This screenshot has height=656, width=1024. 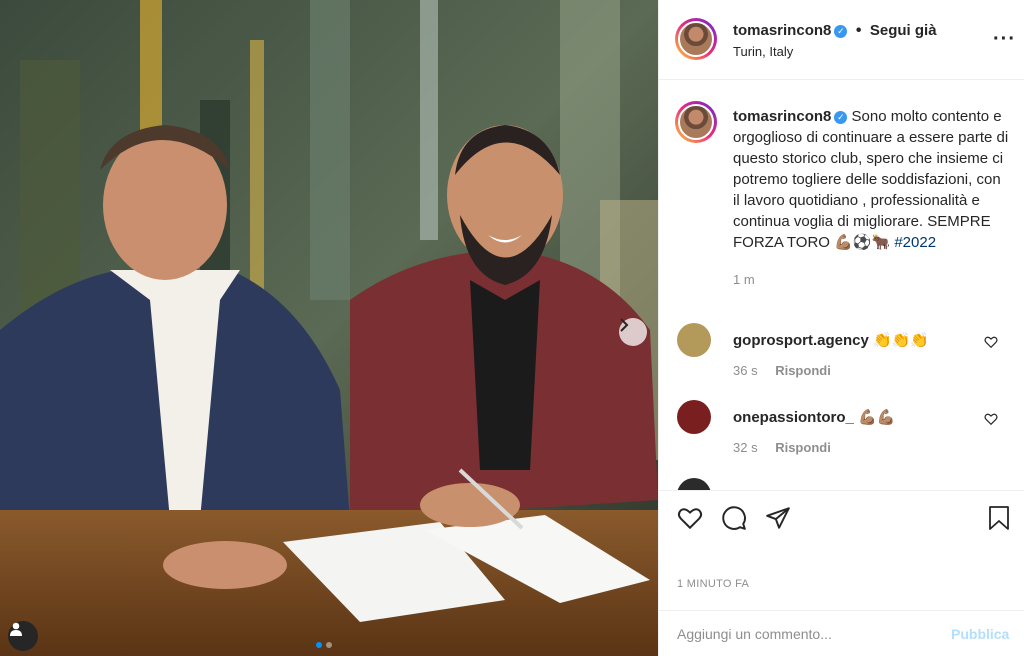 What do you see at coordinates (690, 518) in the screenshot?
I see `heart-icon` at bounding box center [690, 518].